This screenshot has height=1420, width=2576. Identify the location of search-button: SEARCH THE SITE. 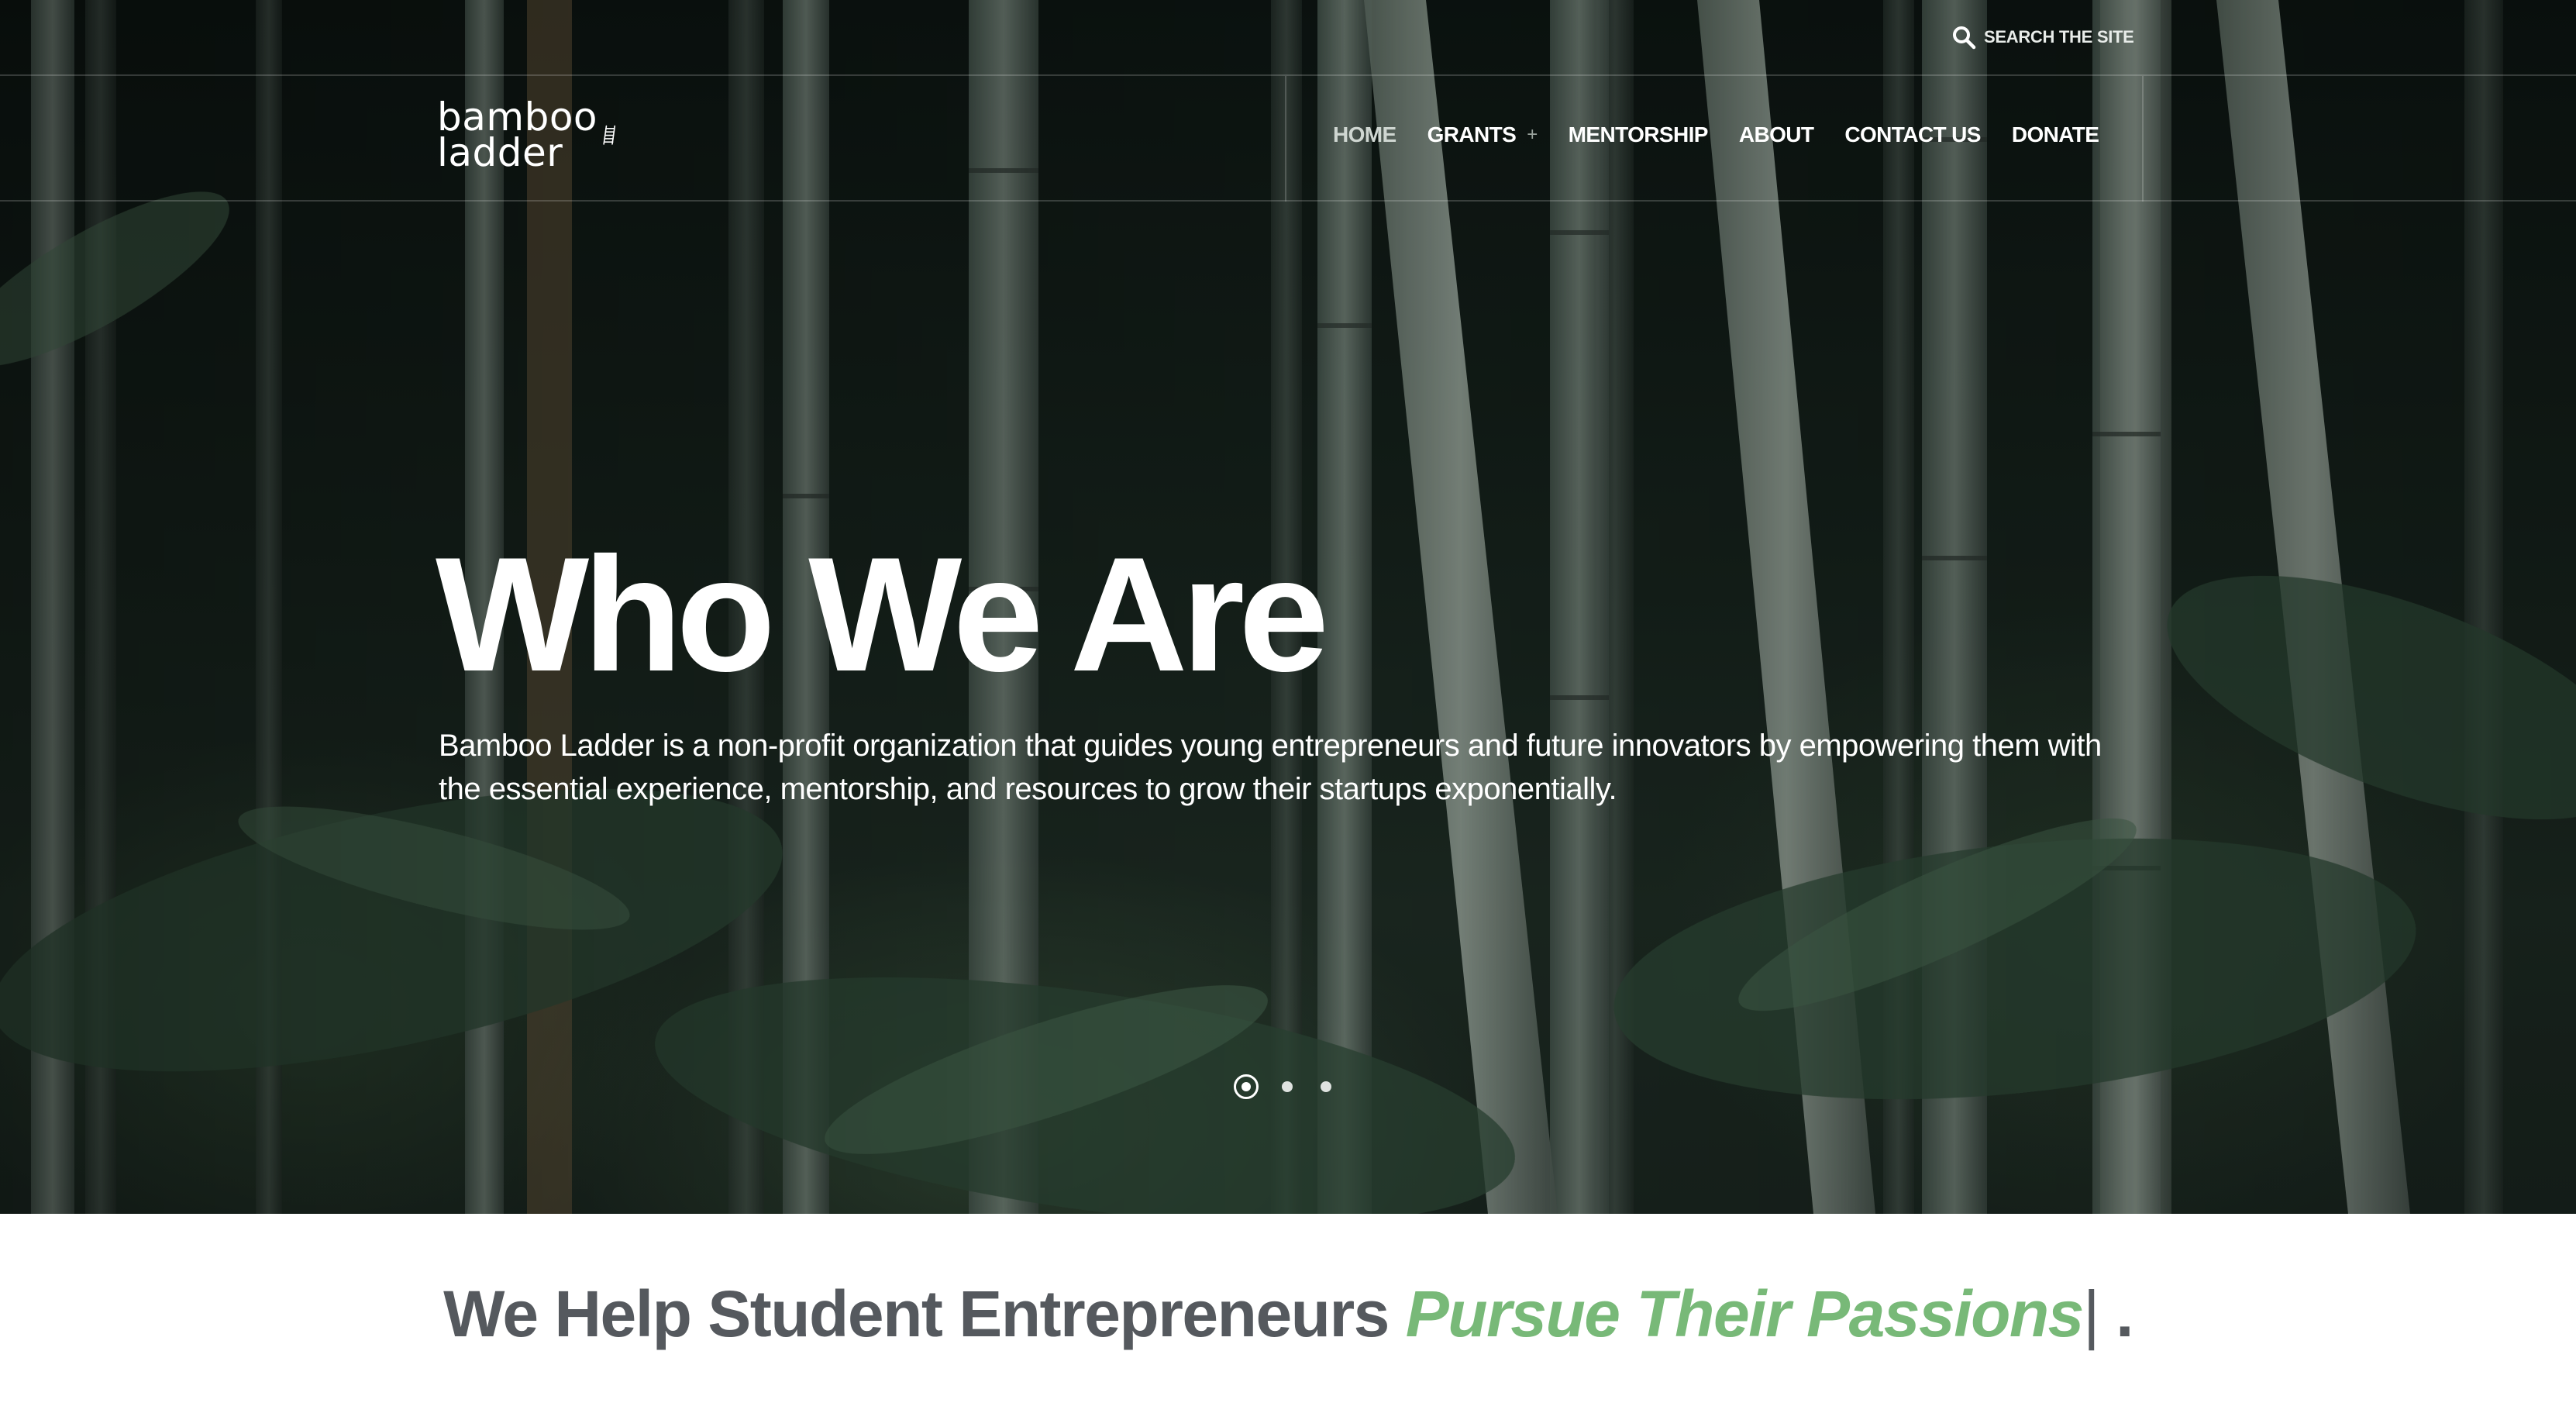
(2042, 37).